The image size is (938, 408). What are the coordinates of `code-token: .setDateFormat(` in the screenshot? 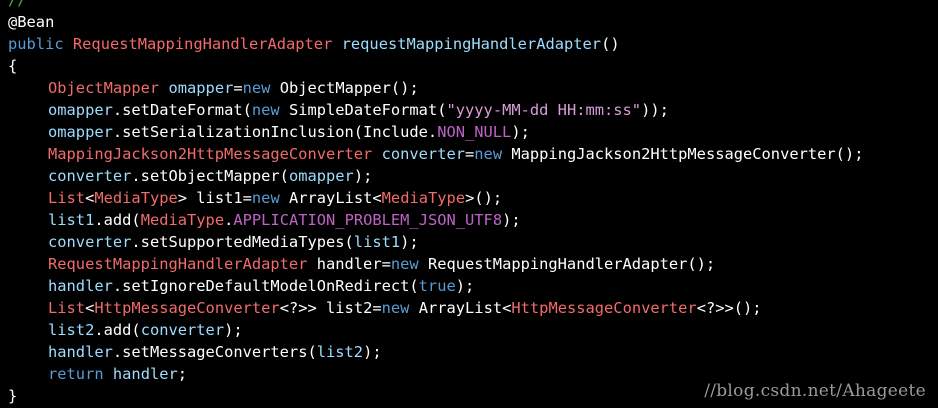 It's located at (182, 110).